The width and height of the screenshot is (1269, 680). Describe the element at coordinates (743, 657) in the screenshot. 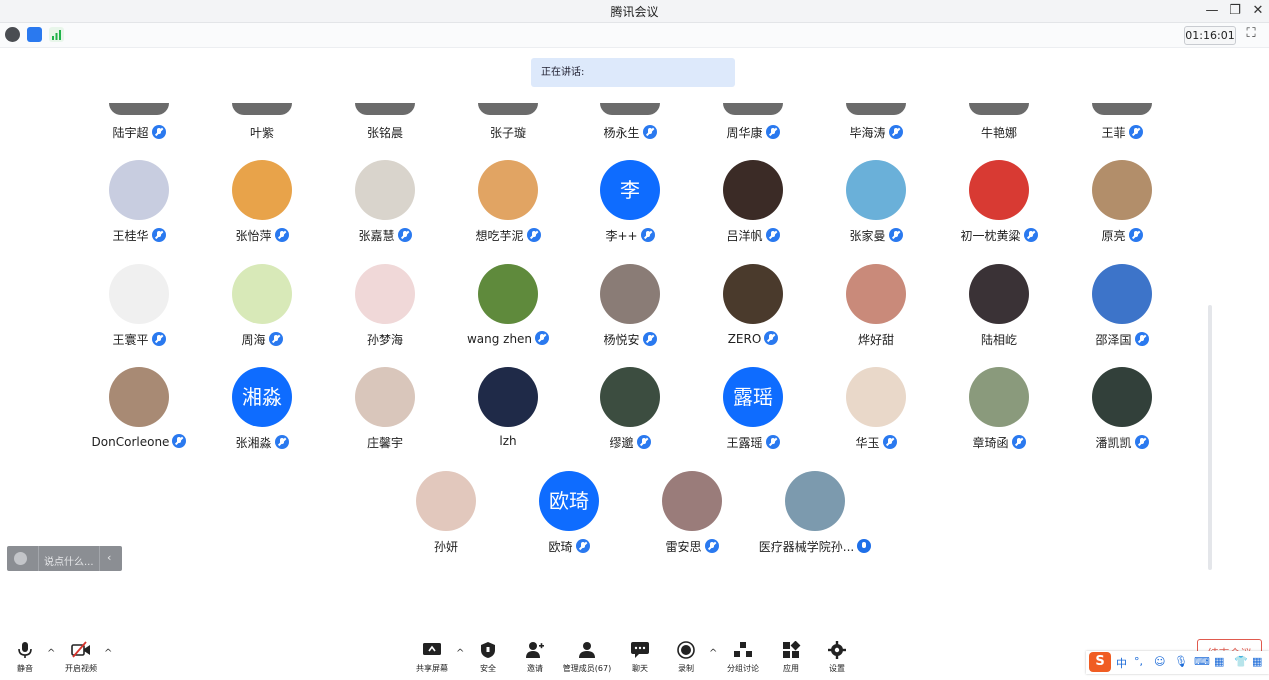

I see `breakout-button: 分组讨论` at that location.